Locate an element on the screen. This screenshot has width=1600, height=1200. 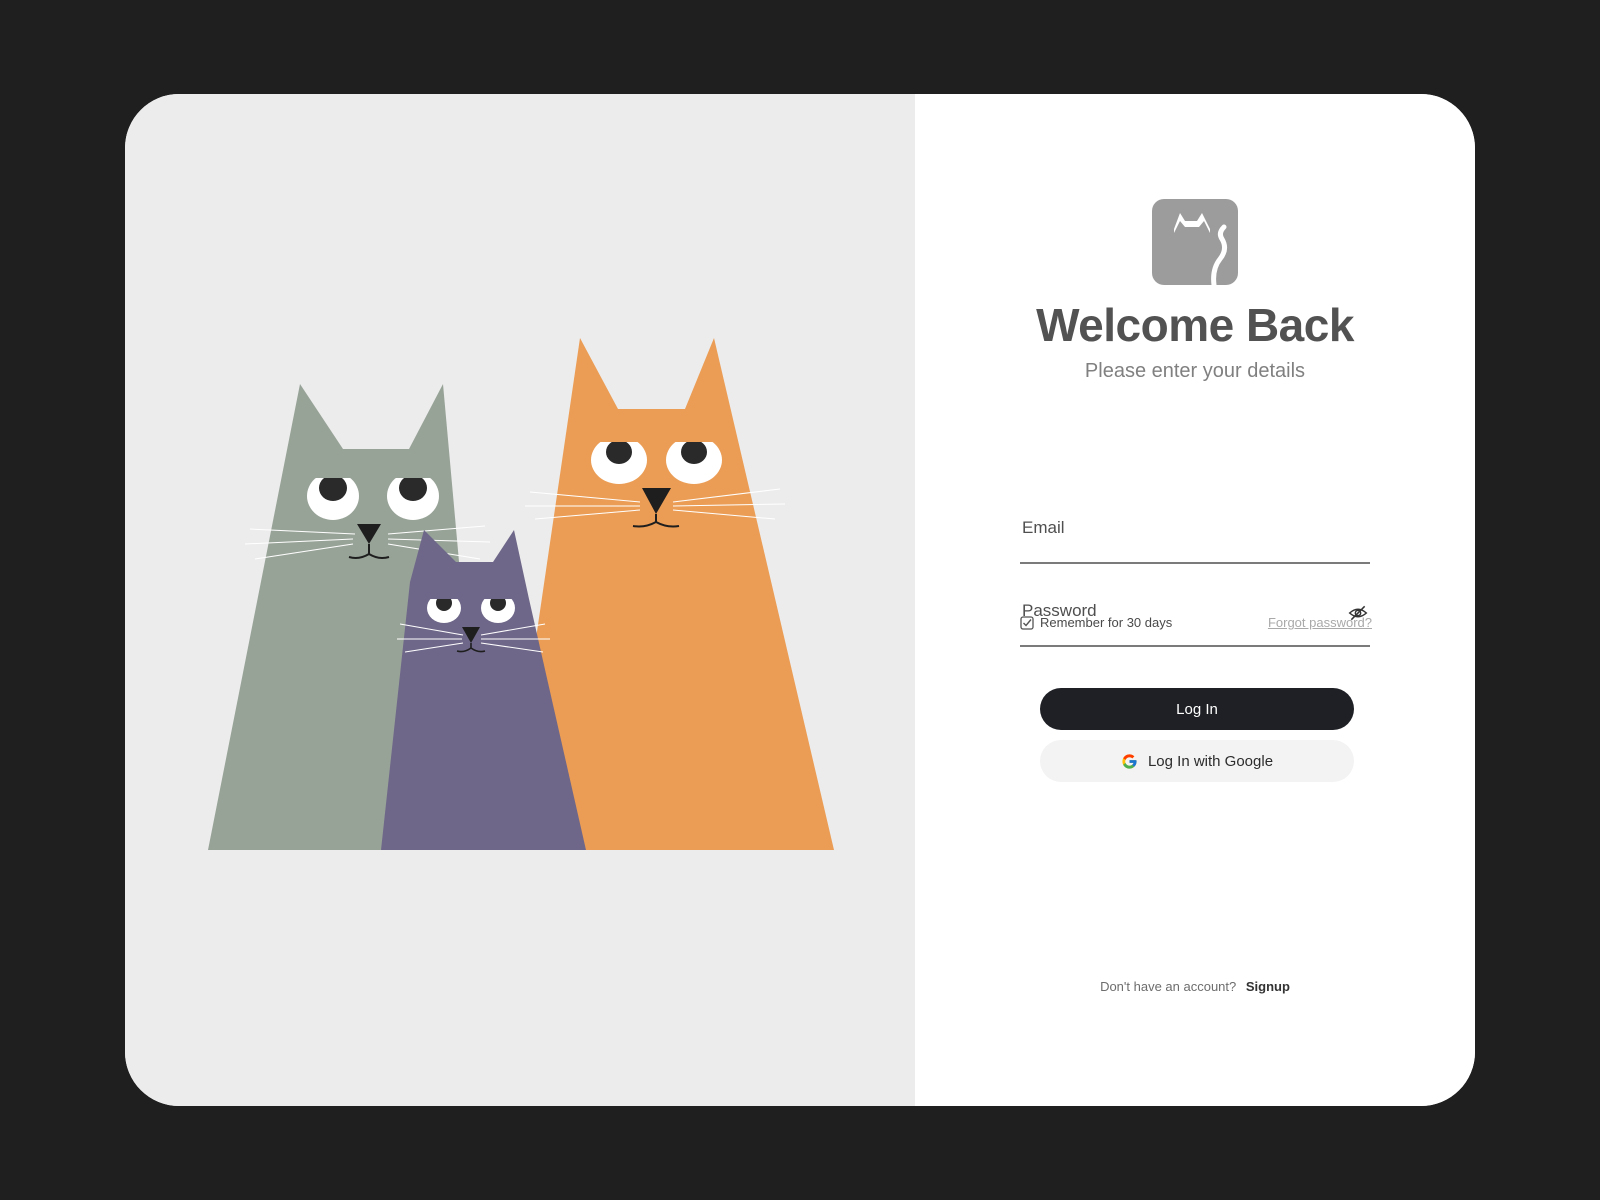
signup-prompt: Don't have an account? is located at coordinates (1168, 986).